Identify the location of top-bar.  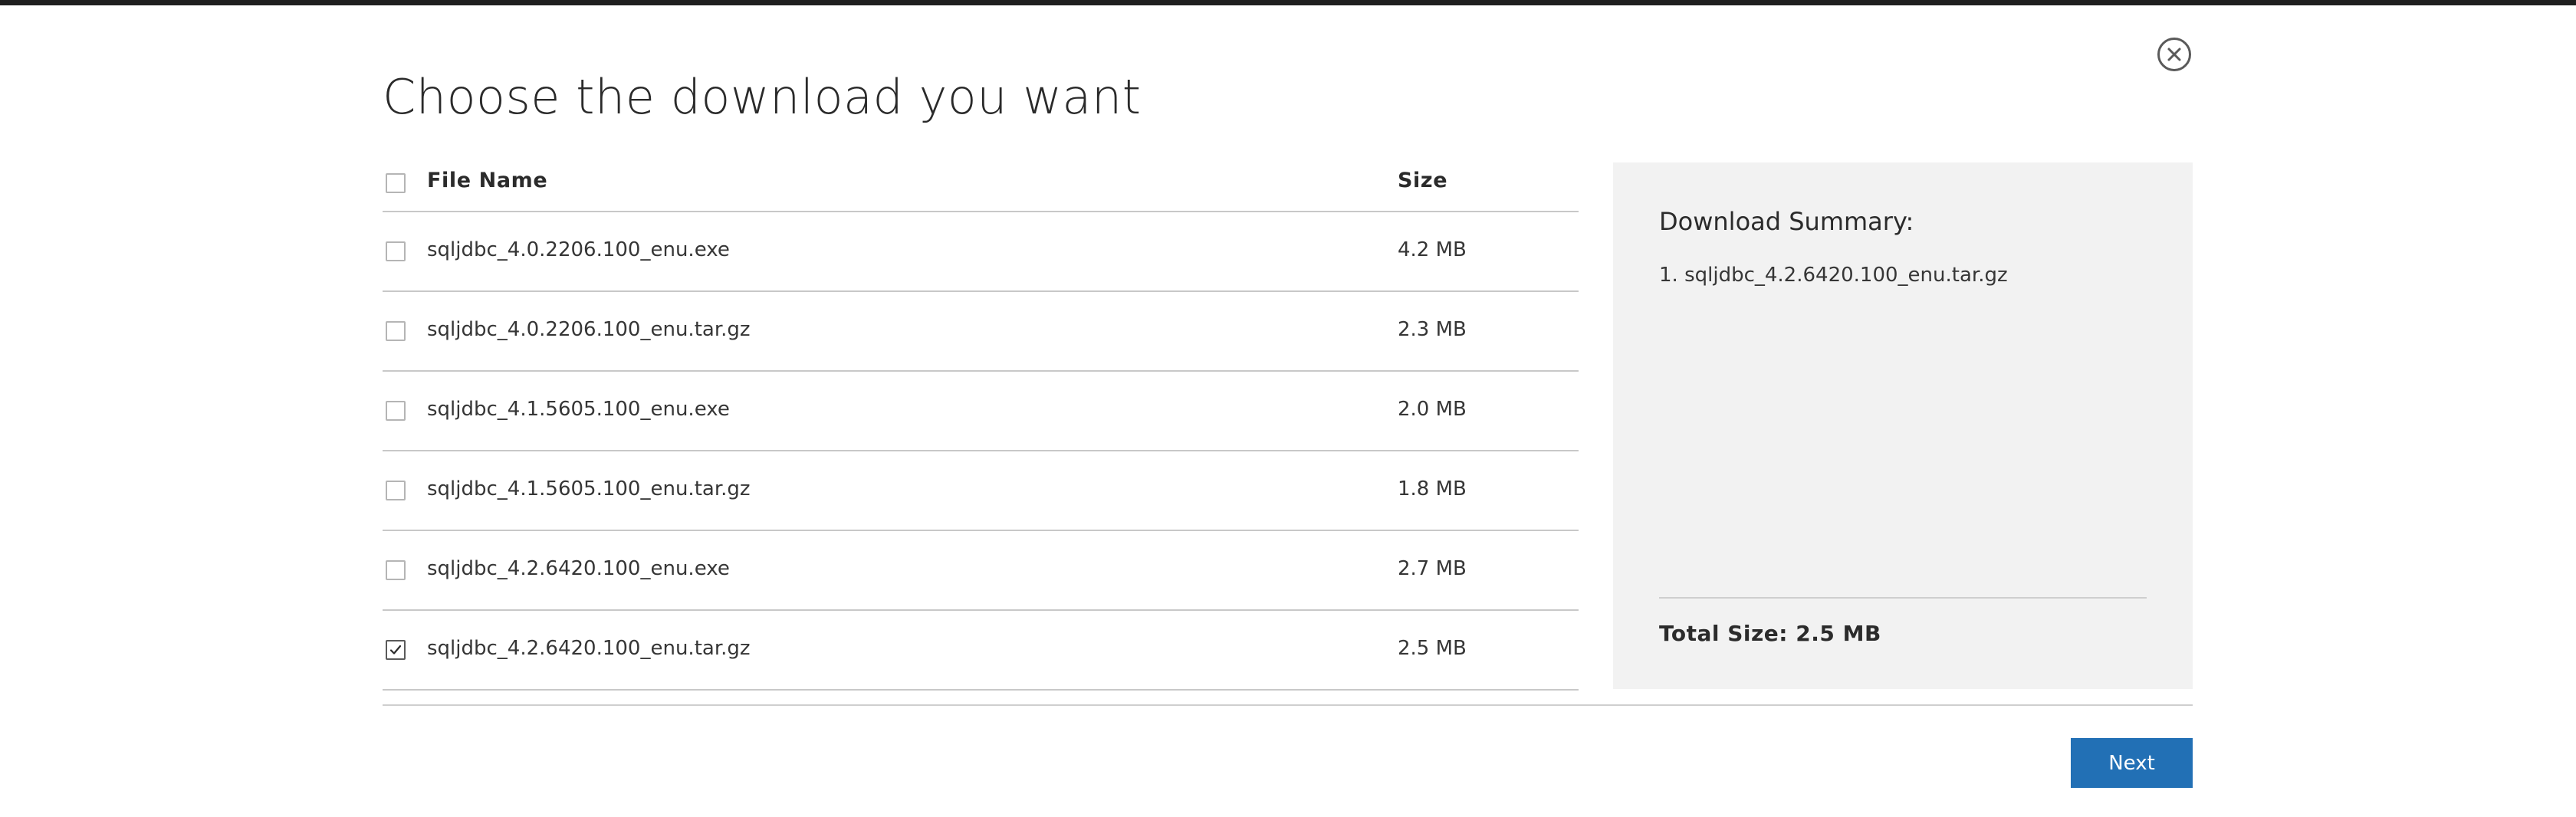
(1288, 2).